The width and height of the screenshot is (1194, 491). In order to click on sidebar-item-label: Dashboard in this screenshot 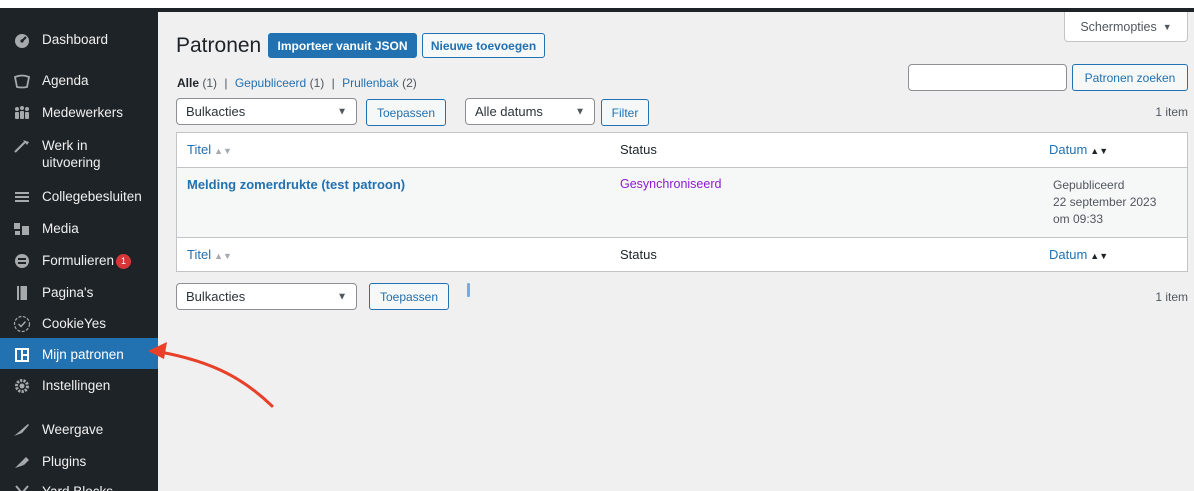, I will do `click(75, 39)`.